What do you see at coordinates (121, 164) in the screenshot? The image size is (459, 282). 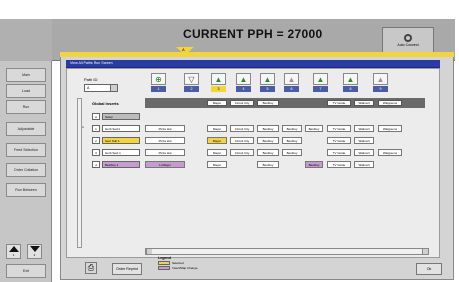 I see `row-name: Bestbuy 1` at bounding box center [121, 164].